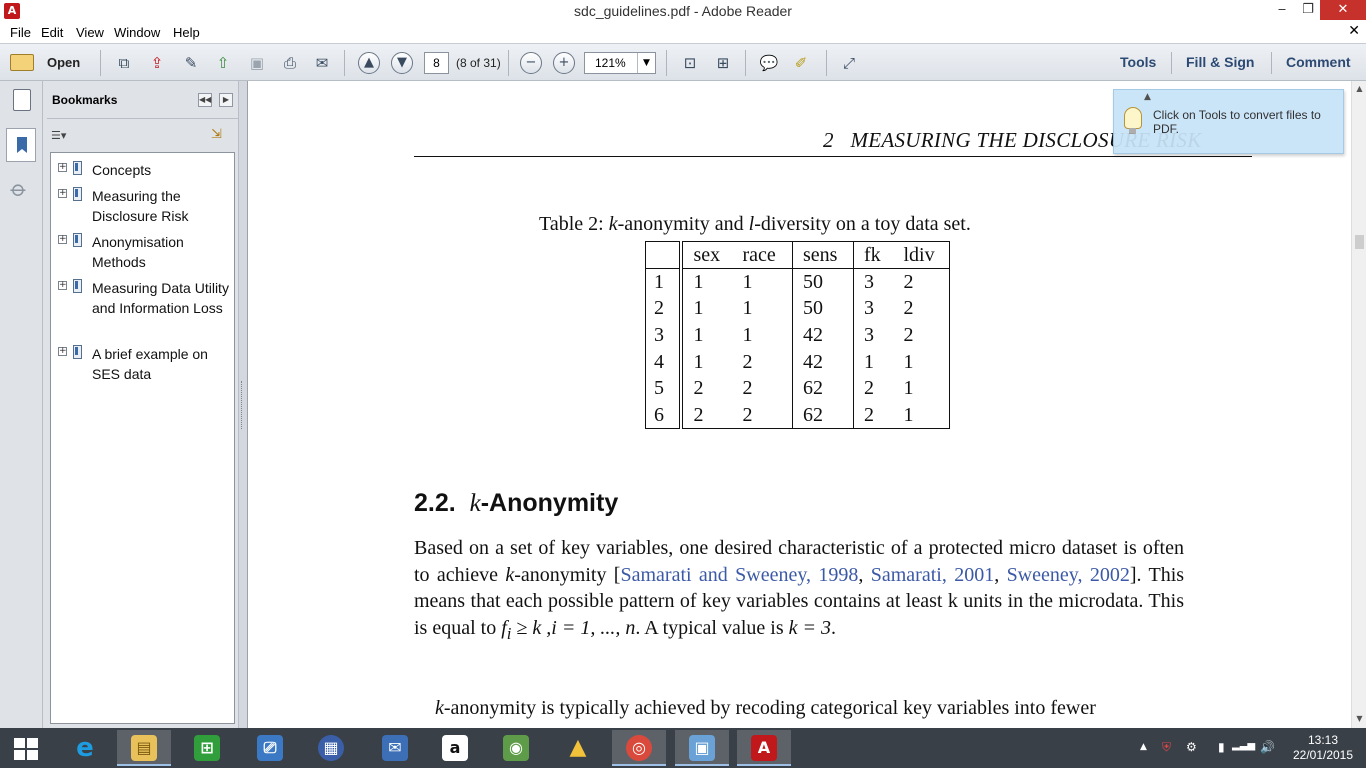  Describe the element at coordinates (797, 308) in the screenshot. I see `table-row: 2 1 1 50 3 2` at that location.